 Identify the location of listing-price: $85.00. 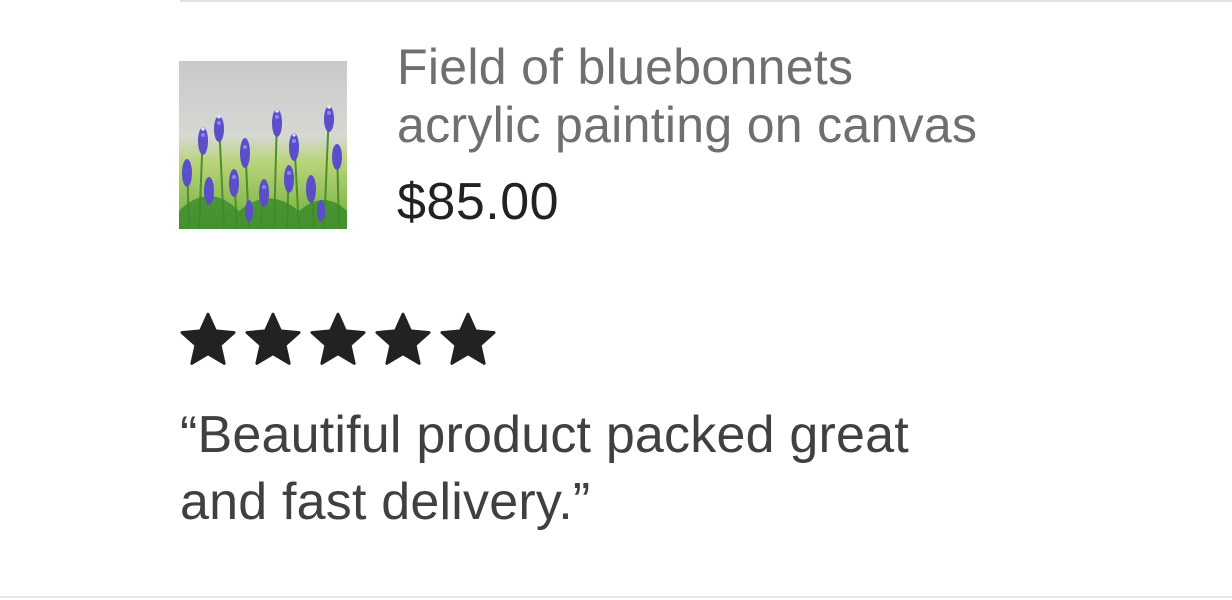
(478, 202).